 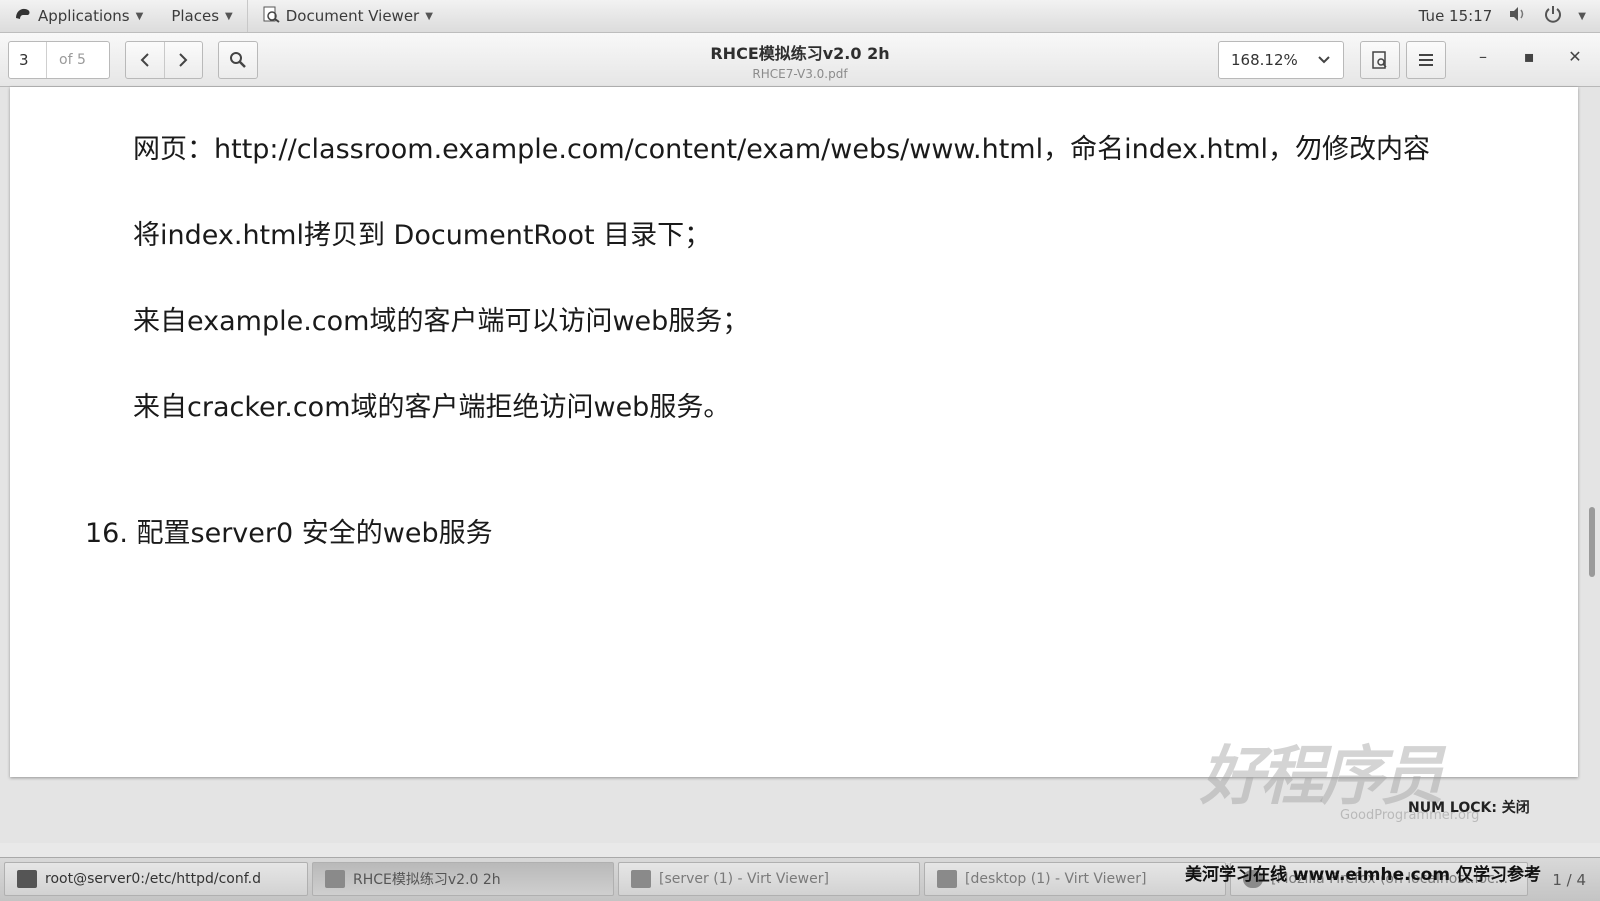 What do you see at coordinates (1469, 808) in the screenshot?
I see `numlock-indicator: NUM LOCK: 关闭` at bounding box center [1469, 808].